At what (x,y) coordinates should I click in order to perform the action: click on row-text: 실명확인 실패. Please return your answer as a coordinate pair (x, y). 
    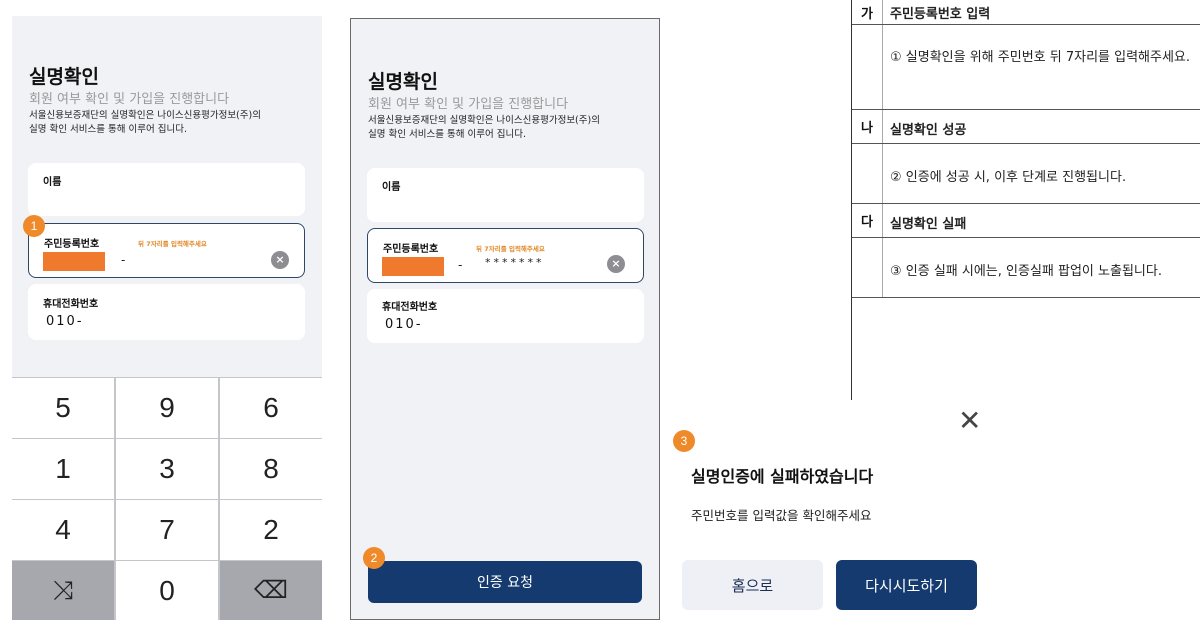
    Looking at the image, I should click on (928, 224).